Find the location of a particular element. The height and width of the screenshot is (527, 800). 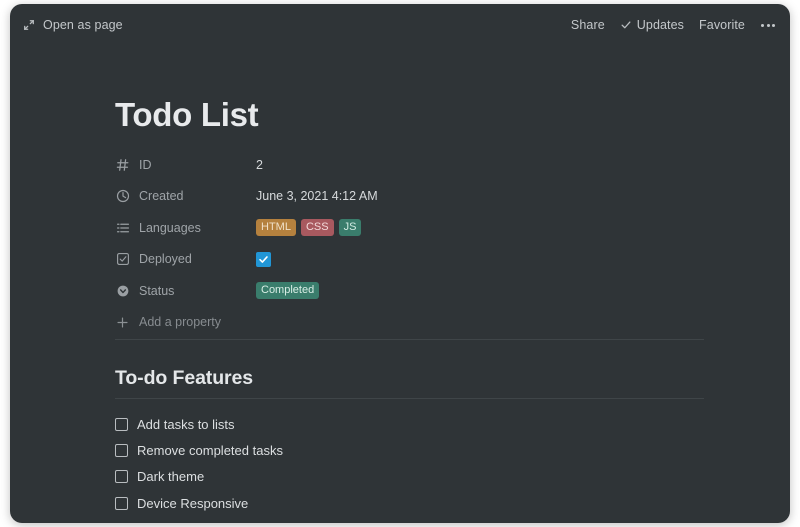

property-name: Languages is located at coordinates (170, 227).